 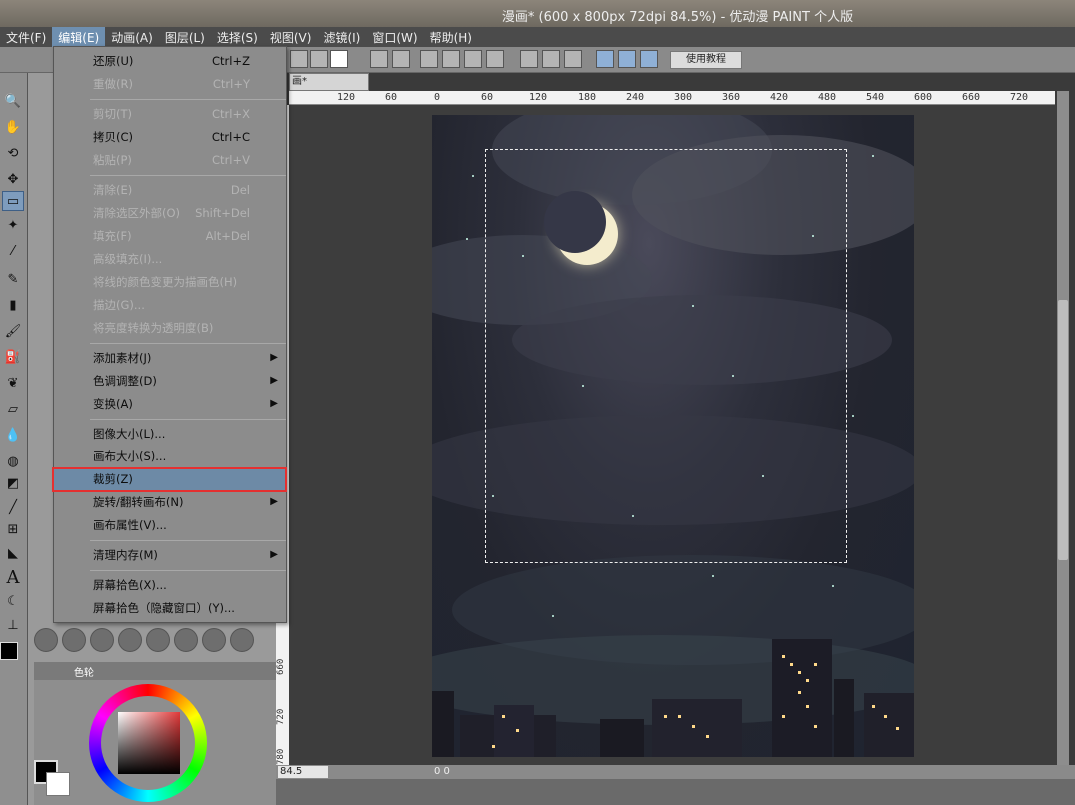 I want to click on ruler-tick: 120, so click(x=346, y=97).